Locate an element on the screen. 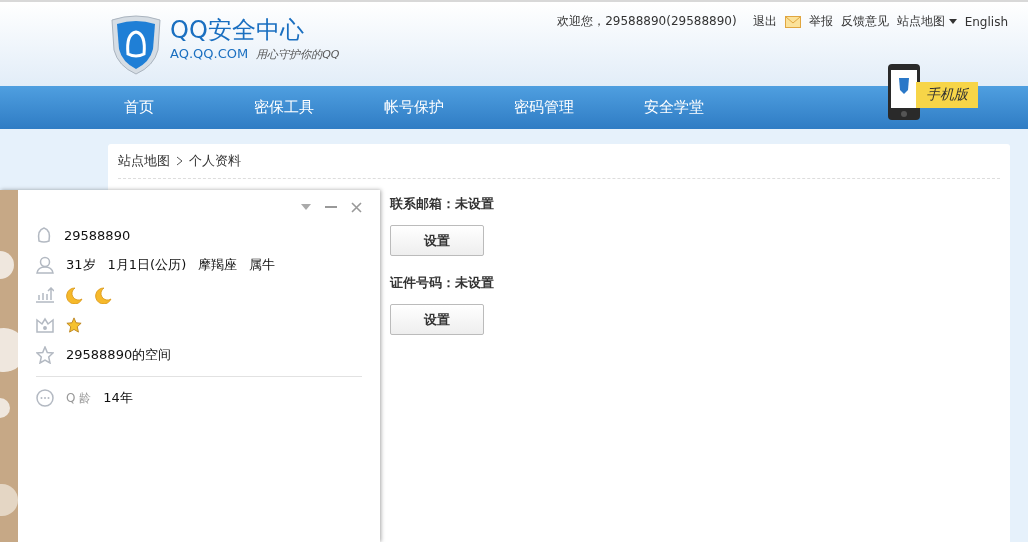 This screenshot has width=1028, height=542. header-link: English is located at coordinates (986, 21).